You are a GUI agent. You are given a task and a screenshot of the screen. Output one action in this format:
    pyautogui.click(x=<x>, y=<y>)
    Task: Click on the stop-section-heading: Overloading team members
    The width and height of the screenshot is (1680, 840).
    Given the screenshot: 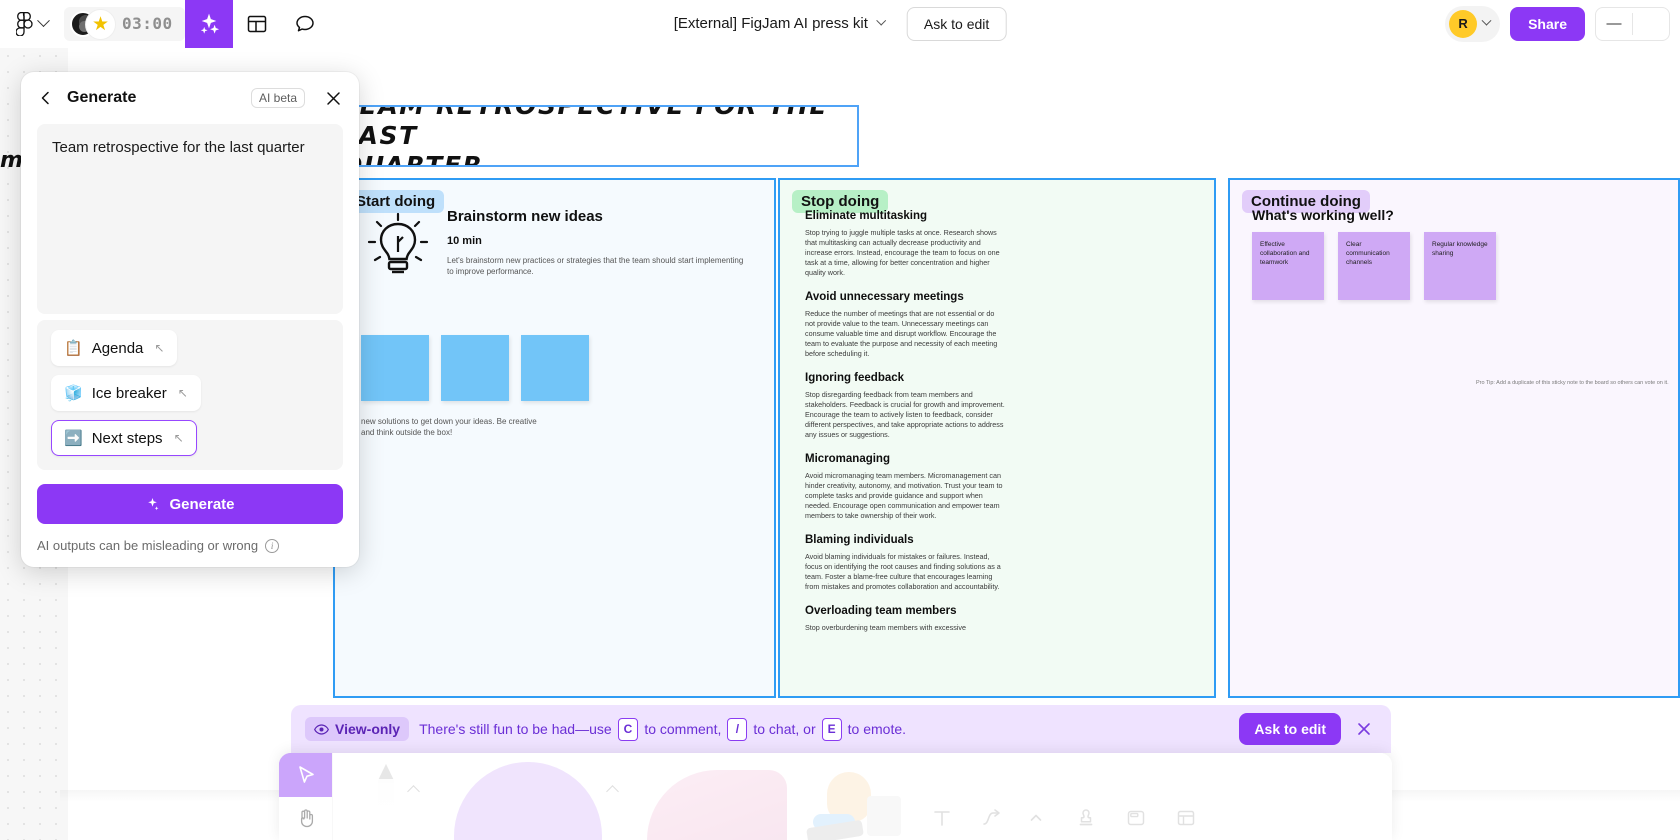 What is the action you would take?
    pyautogui.click(x=881, y=611)
    